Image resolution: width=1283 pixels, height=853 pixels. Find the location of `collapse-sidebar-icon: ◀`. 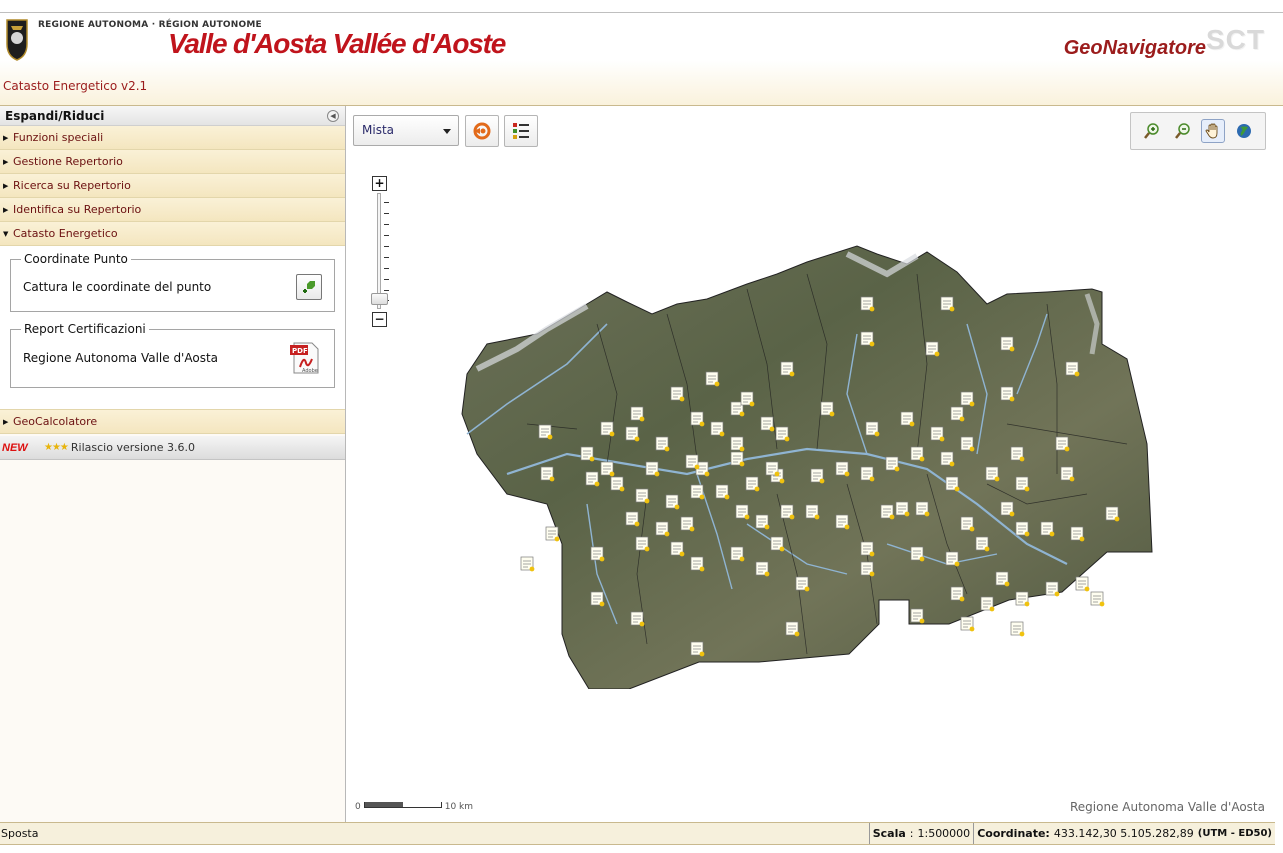

collapse-sidebar-icon: ◀ is located at coordinates (333, 116).